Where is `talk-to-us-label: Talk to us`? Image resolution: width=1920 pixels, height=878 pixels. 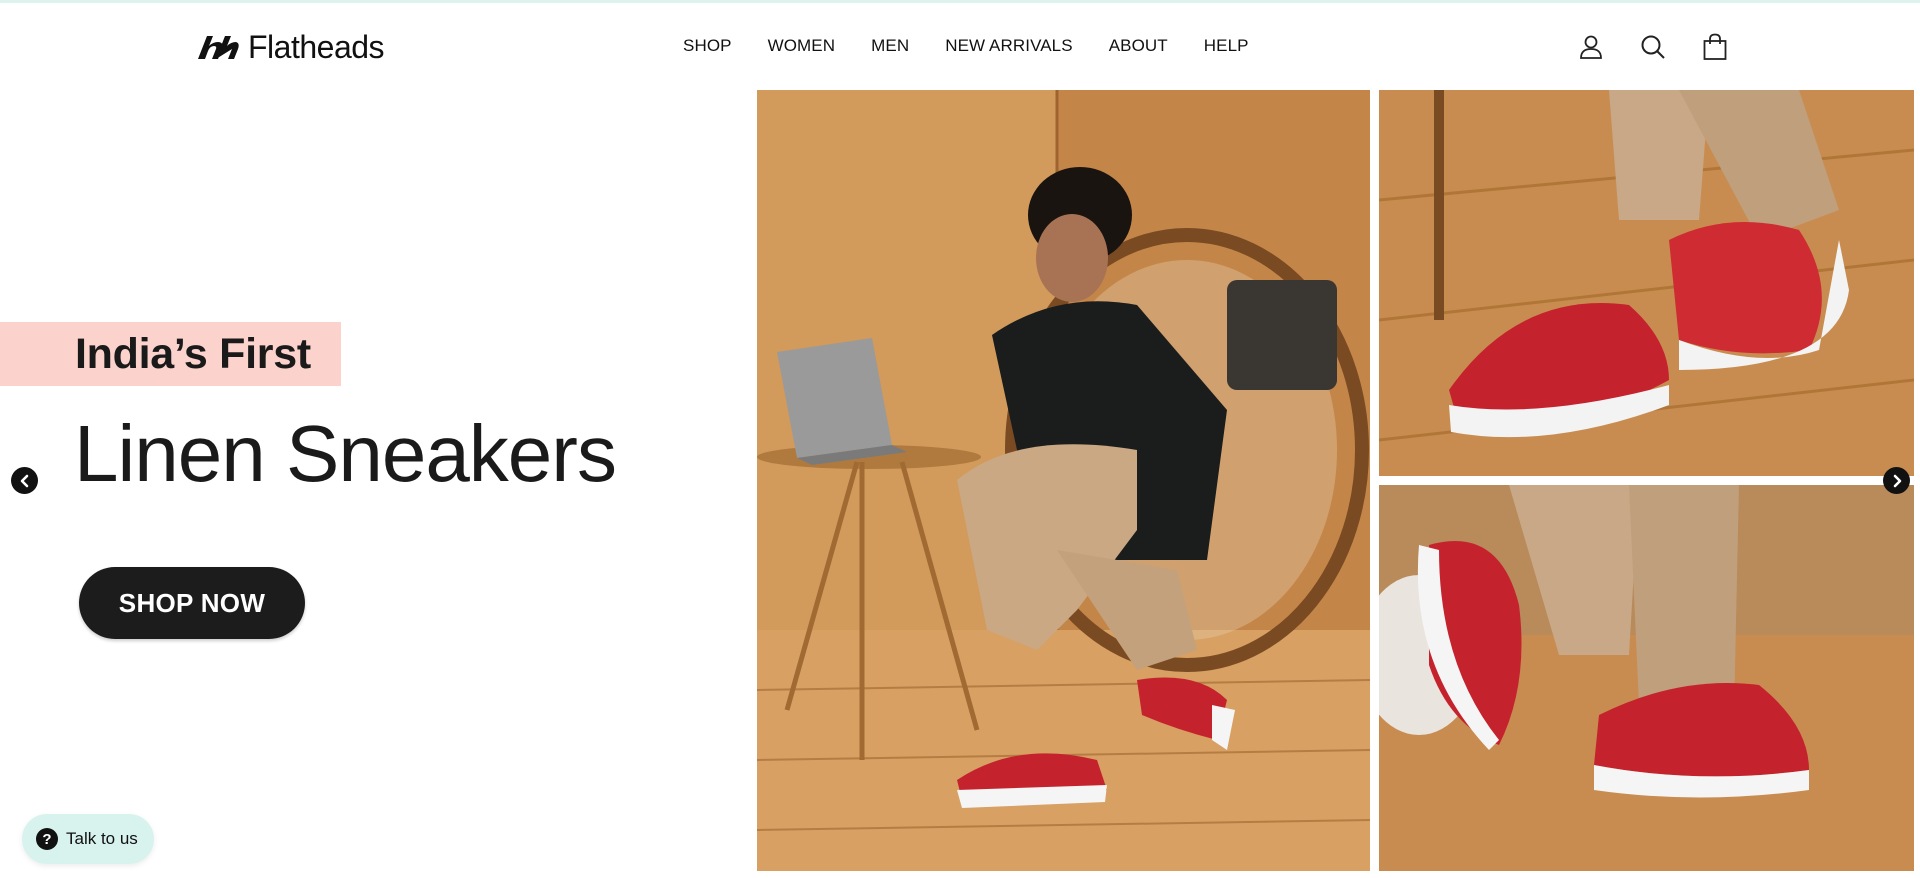 talk-to-us-label: Talk to us is located at coordinates (102, 838).